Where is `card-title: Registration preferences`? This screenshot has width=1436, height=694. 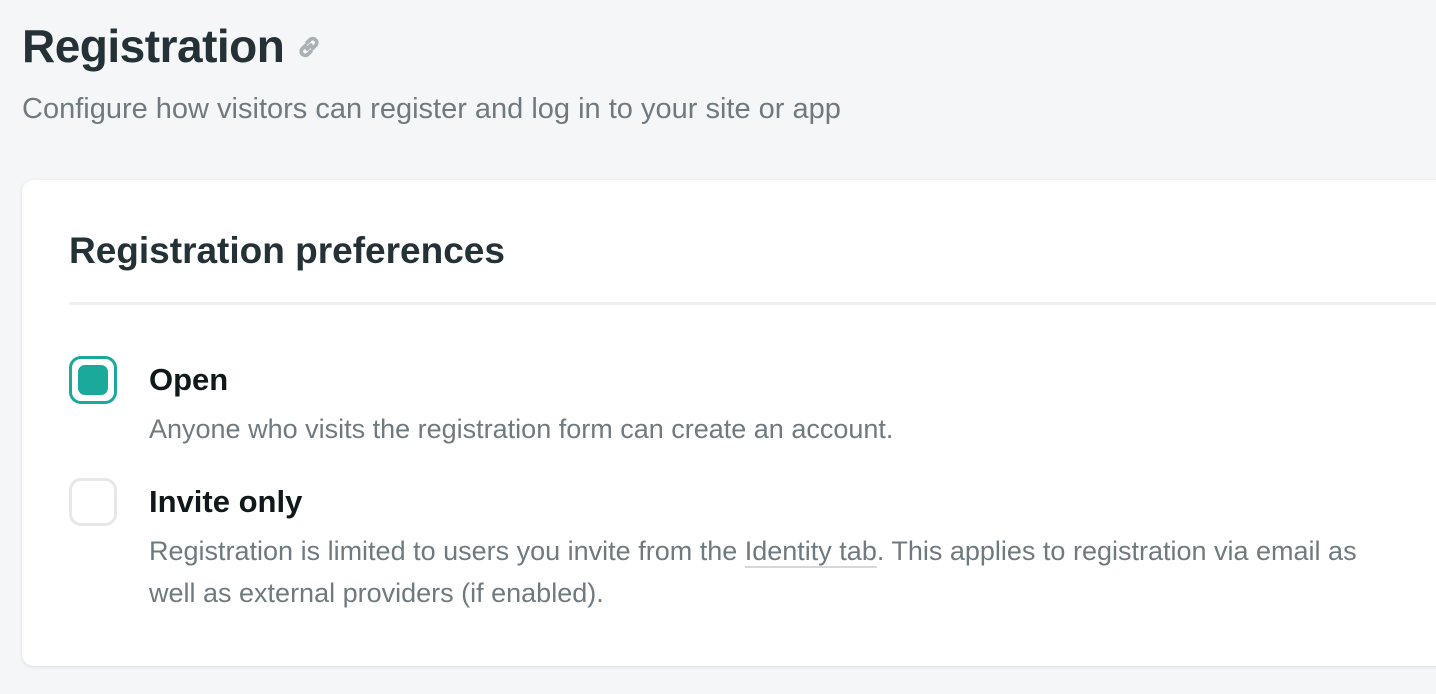 card-title: Registration preferences is located at coordinates (287, 250).